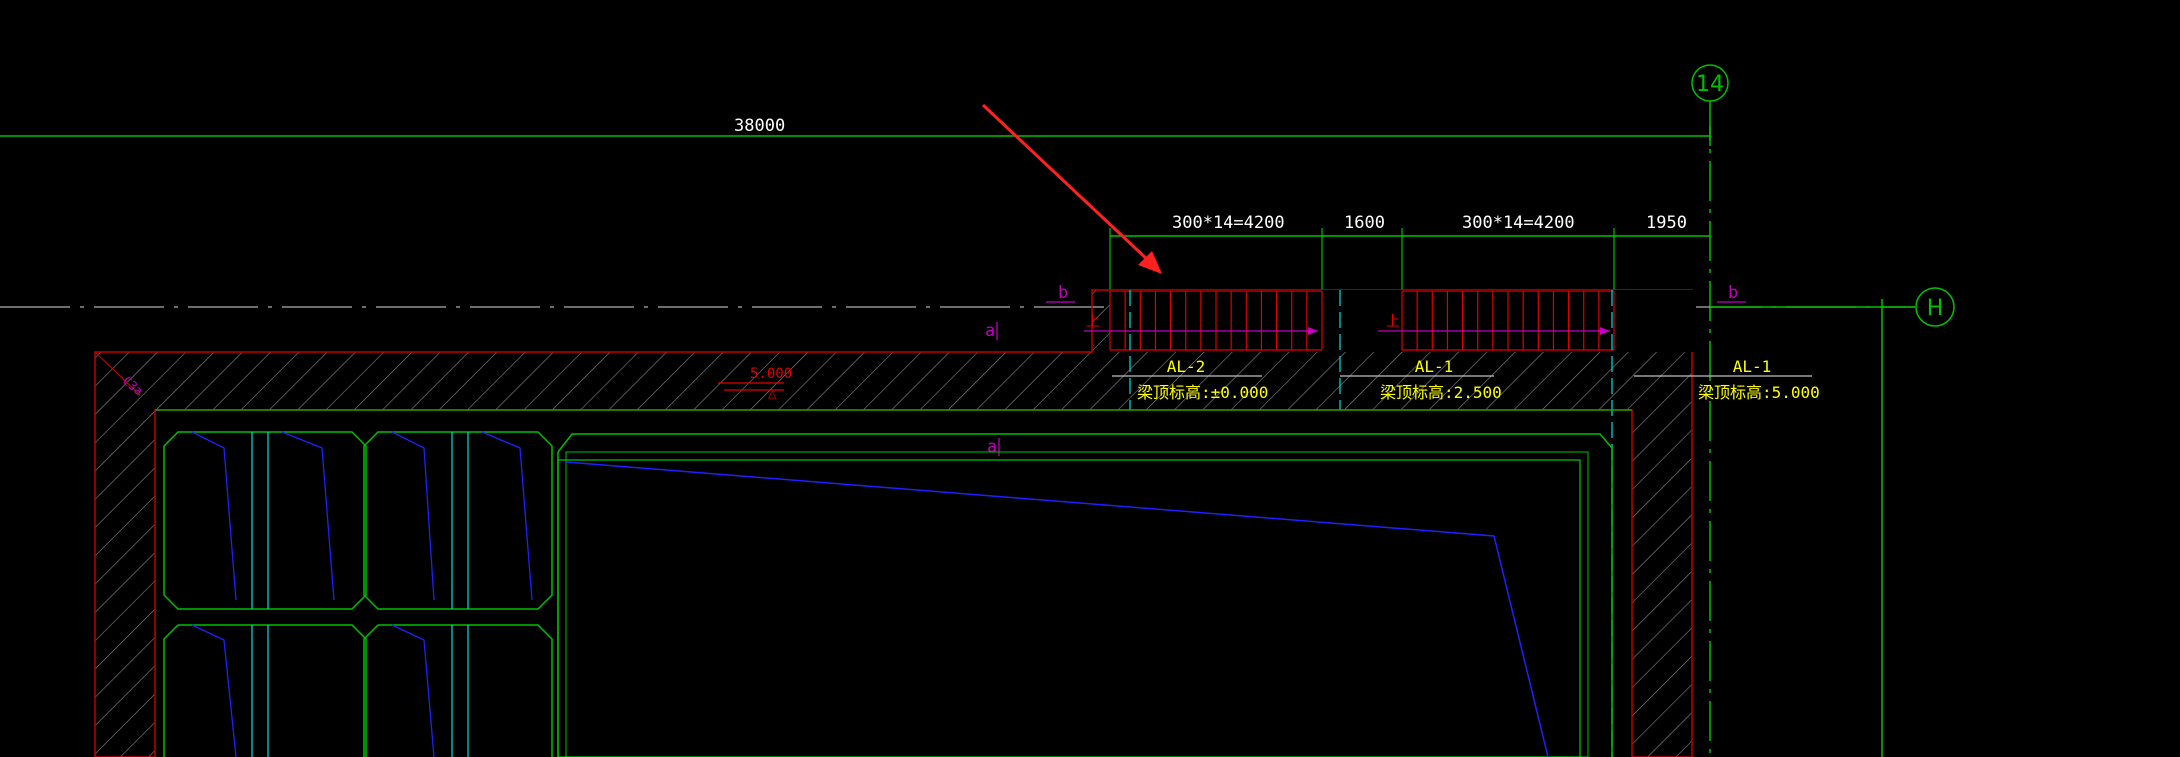 The image size is (2180, 757). What do you see at coordinates (772, 394) in the screenshot?
I see `level-symbol: △` at bounding box center [772, 394].